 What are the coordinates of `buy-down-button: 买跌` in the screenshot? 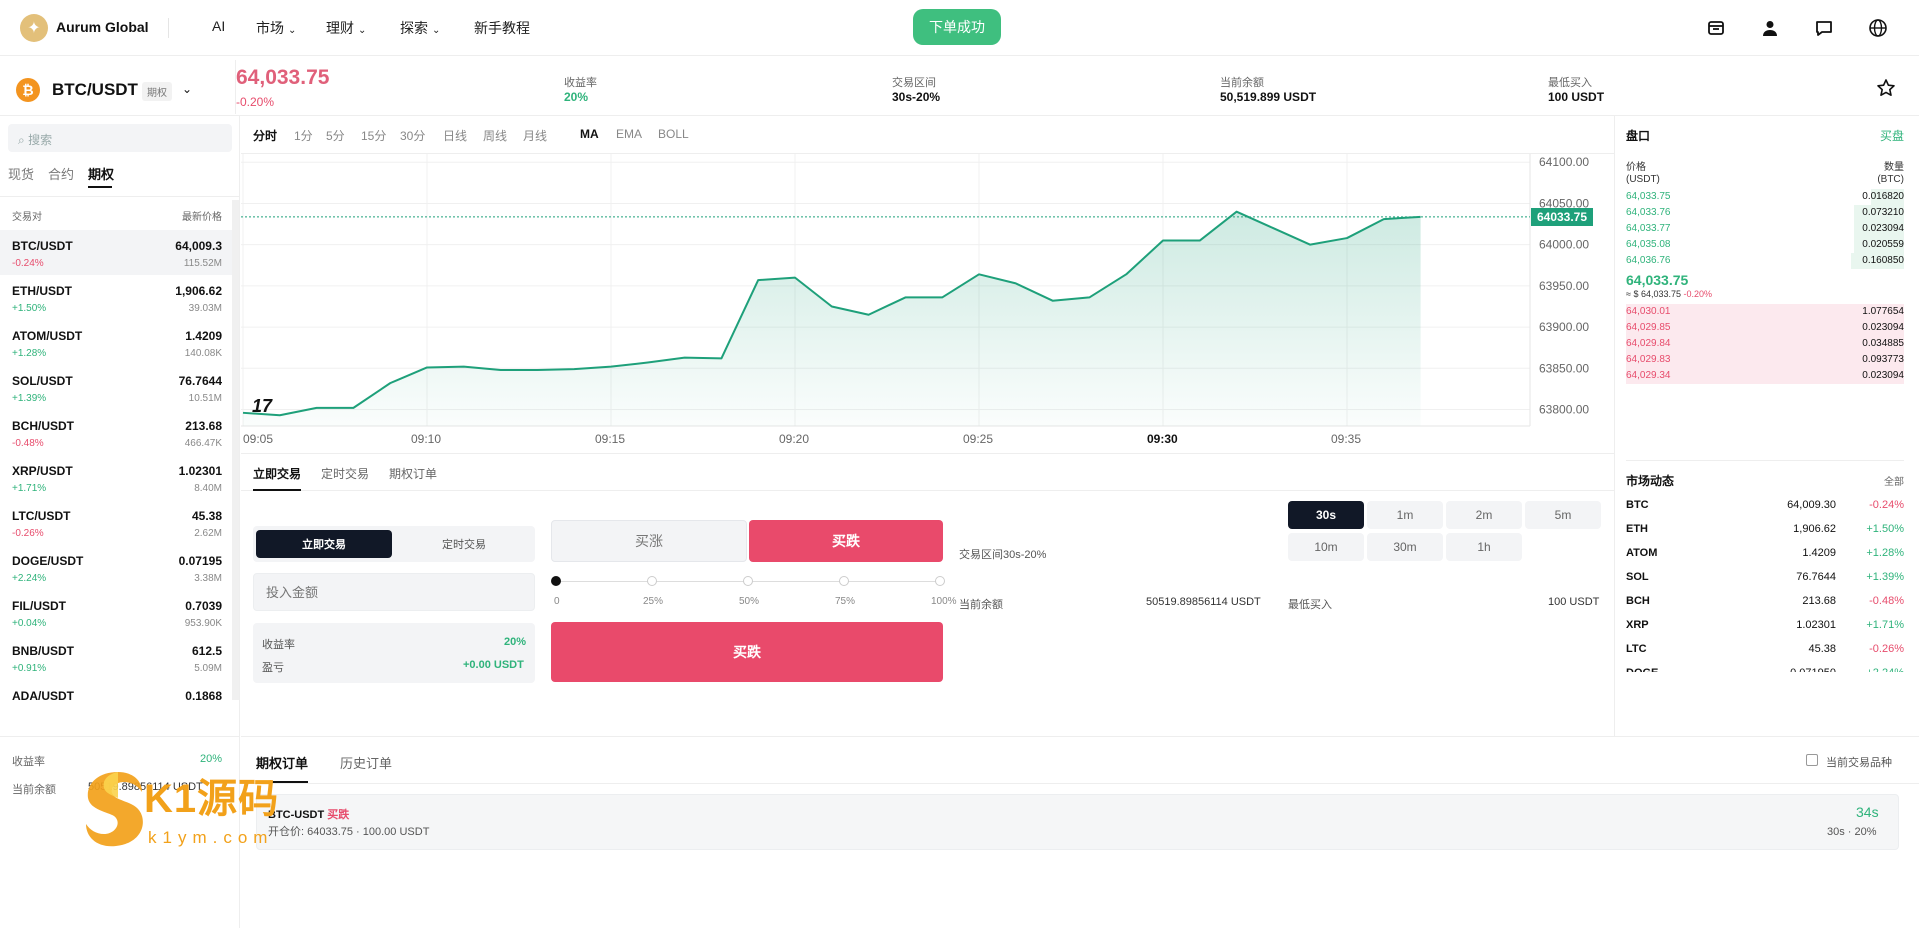 It's located at (846, 541).